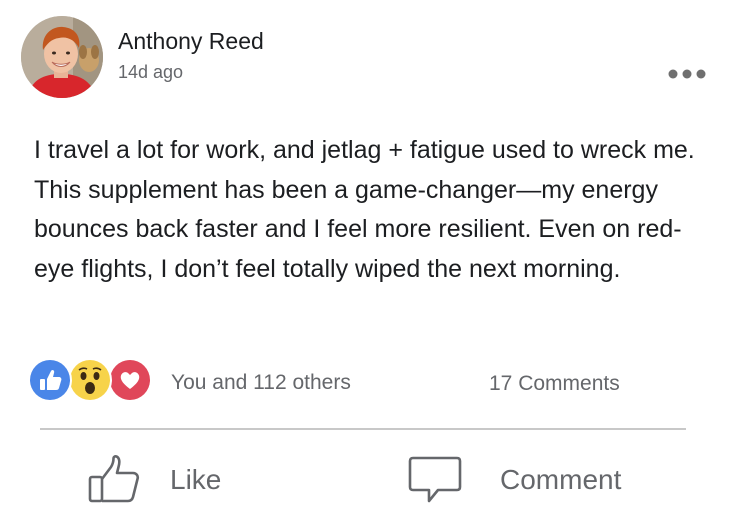  I want to click on like-label: Like, so click(196, 479).